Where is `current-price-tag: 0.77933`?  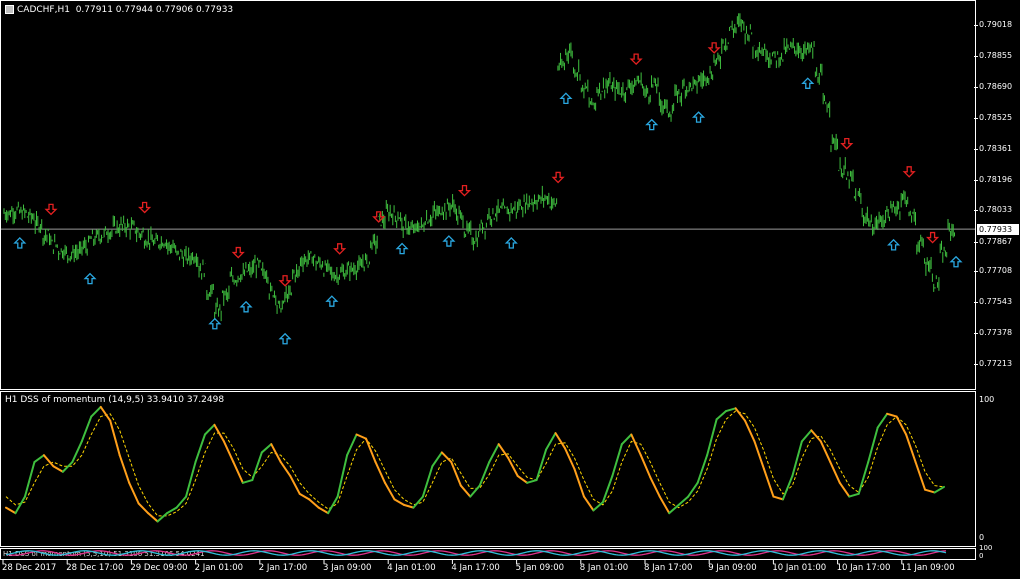 current-price-tag: 0.77933 is located at coordinates (998, 230).